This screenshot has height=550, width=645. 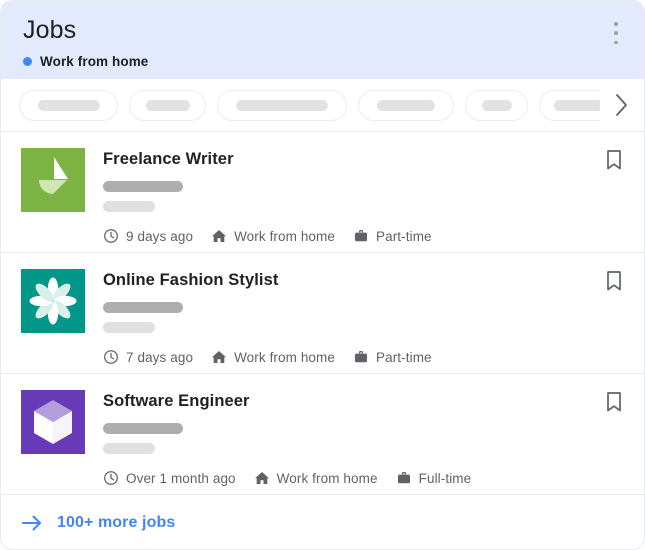 I want to click on job-meta: Over 1 month ago Work from home Full-time, so click(x=364, y=478).